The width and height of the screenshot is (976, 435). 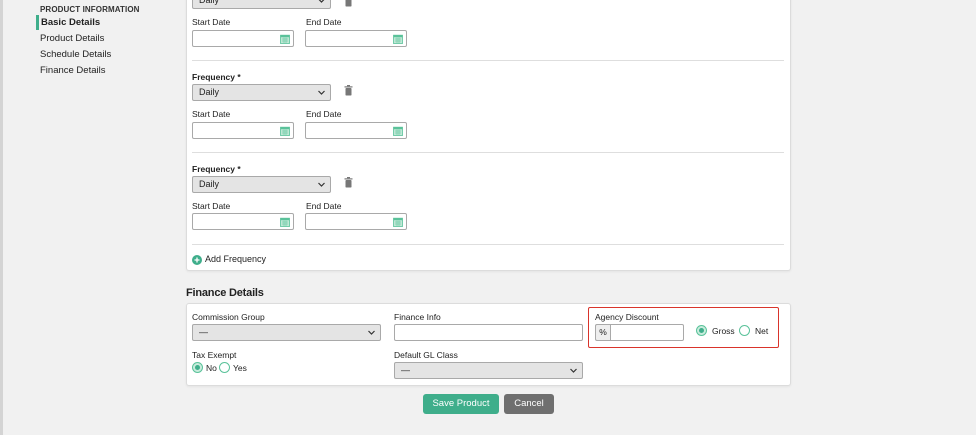 What do you see at coordinates (286, 332) in the screenshot?
I see `commission-group-select: —` at bounding box center [286, 332].